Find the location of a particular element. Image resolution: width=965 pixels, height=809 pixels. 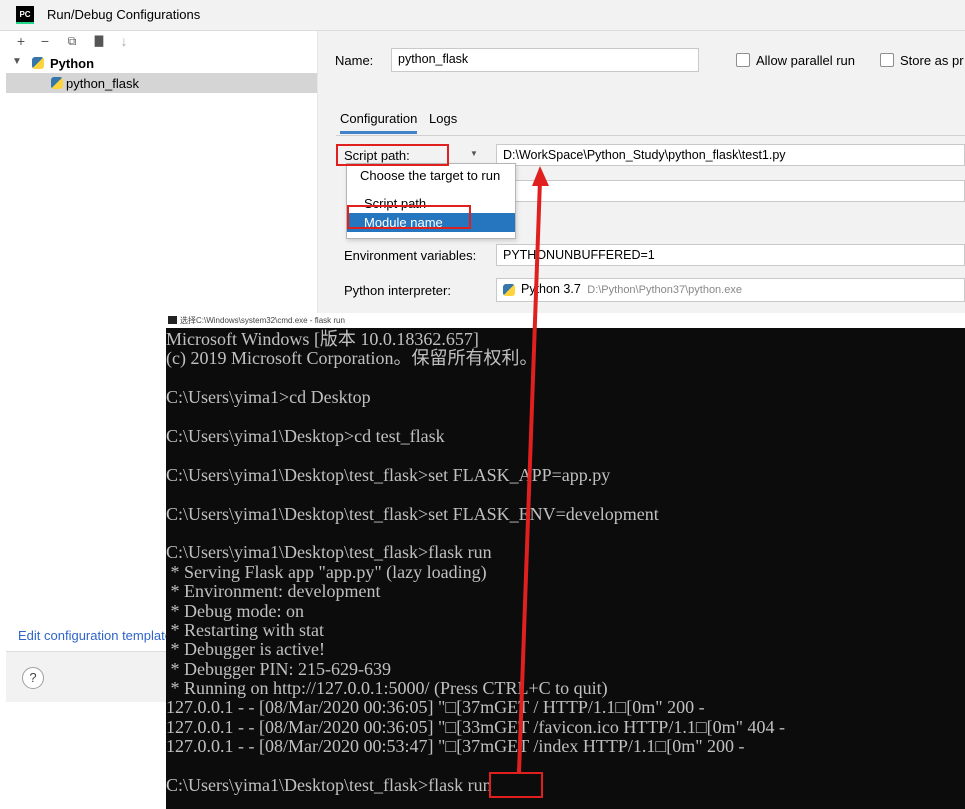

annotation-arrow is located at coordinates (533, 470).